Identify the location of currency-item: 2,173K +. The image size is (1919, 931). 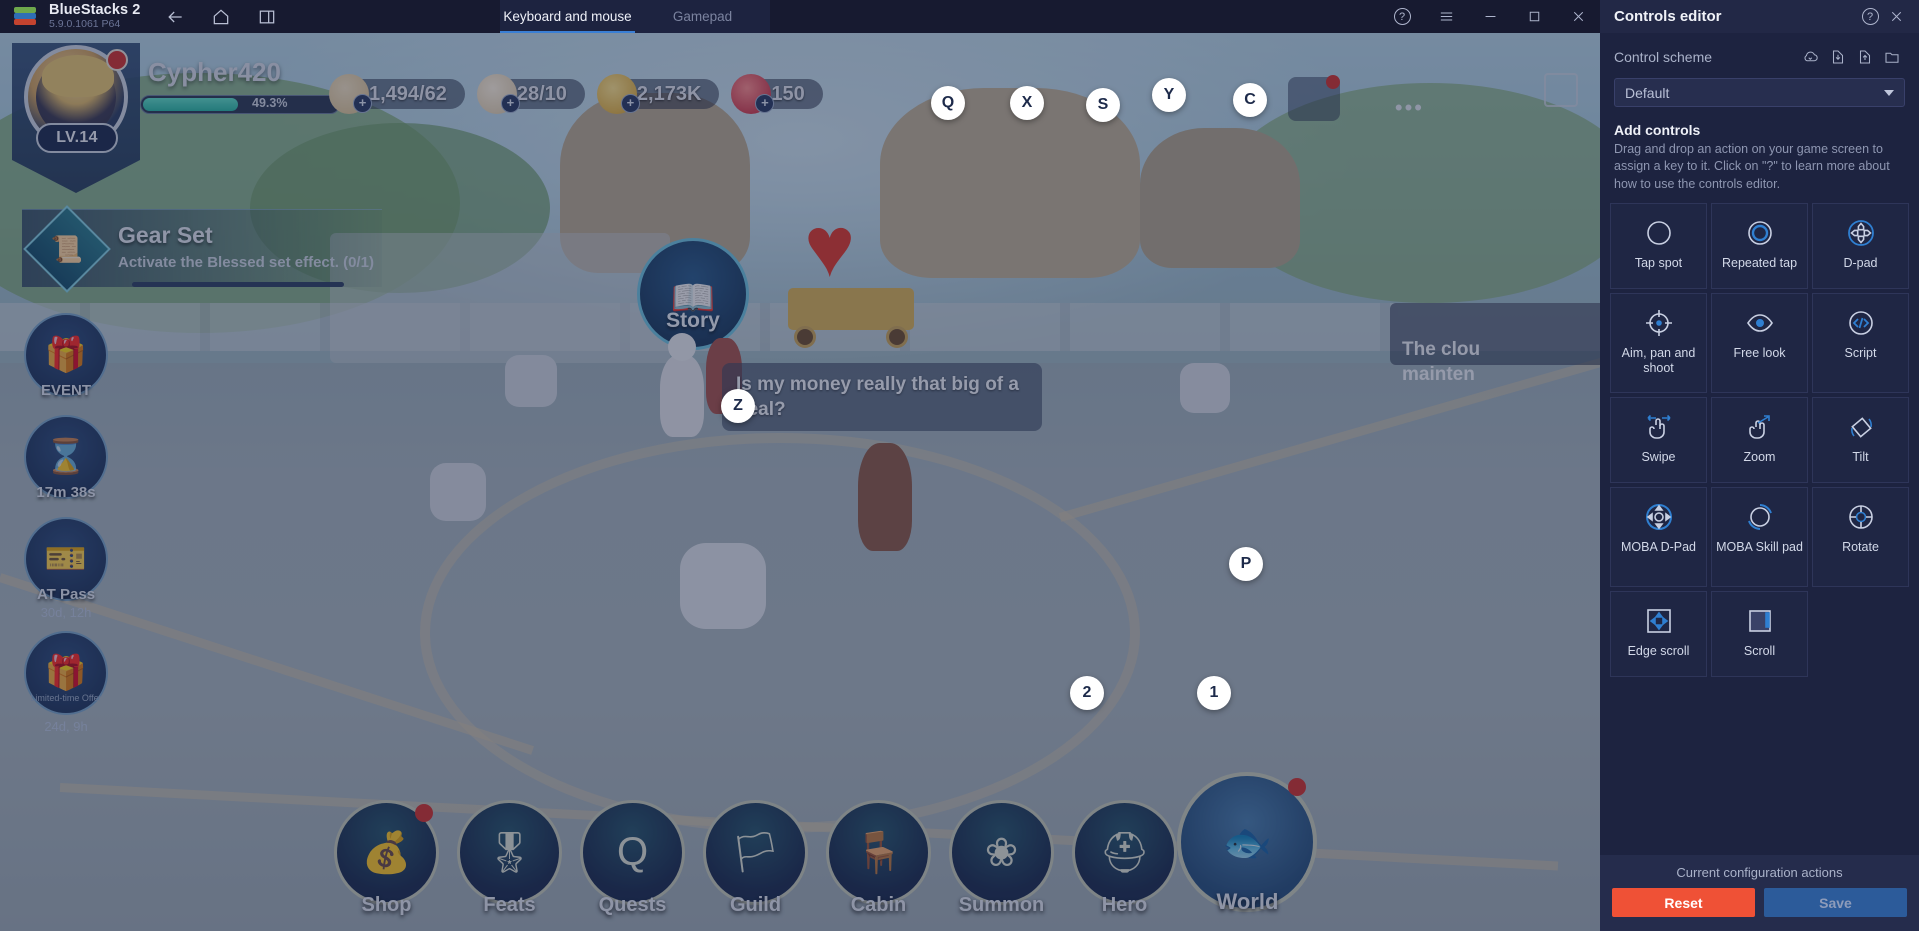
(658, 94).